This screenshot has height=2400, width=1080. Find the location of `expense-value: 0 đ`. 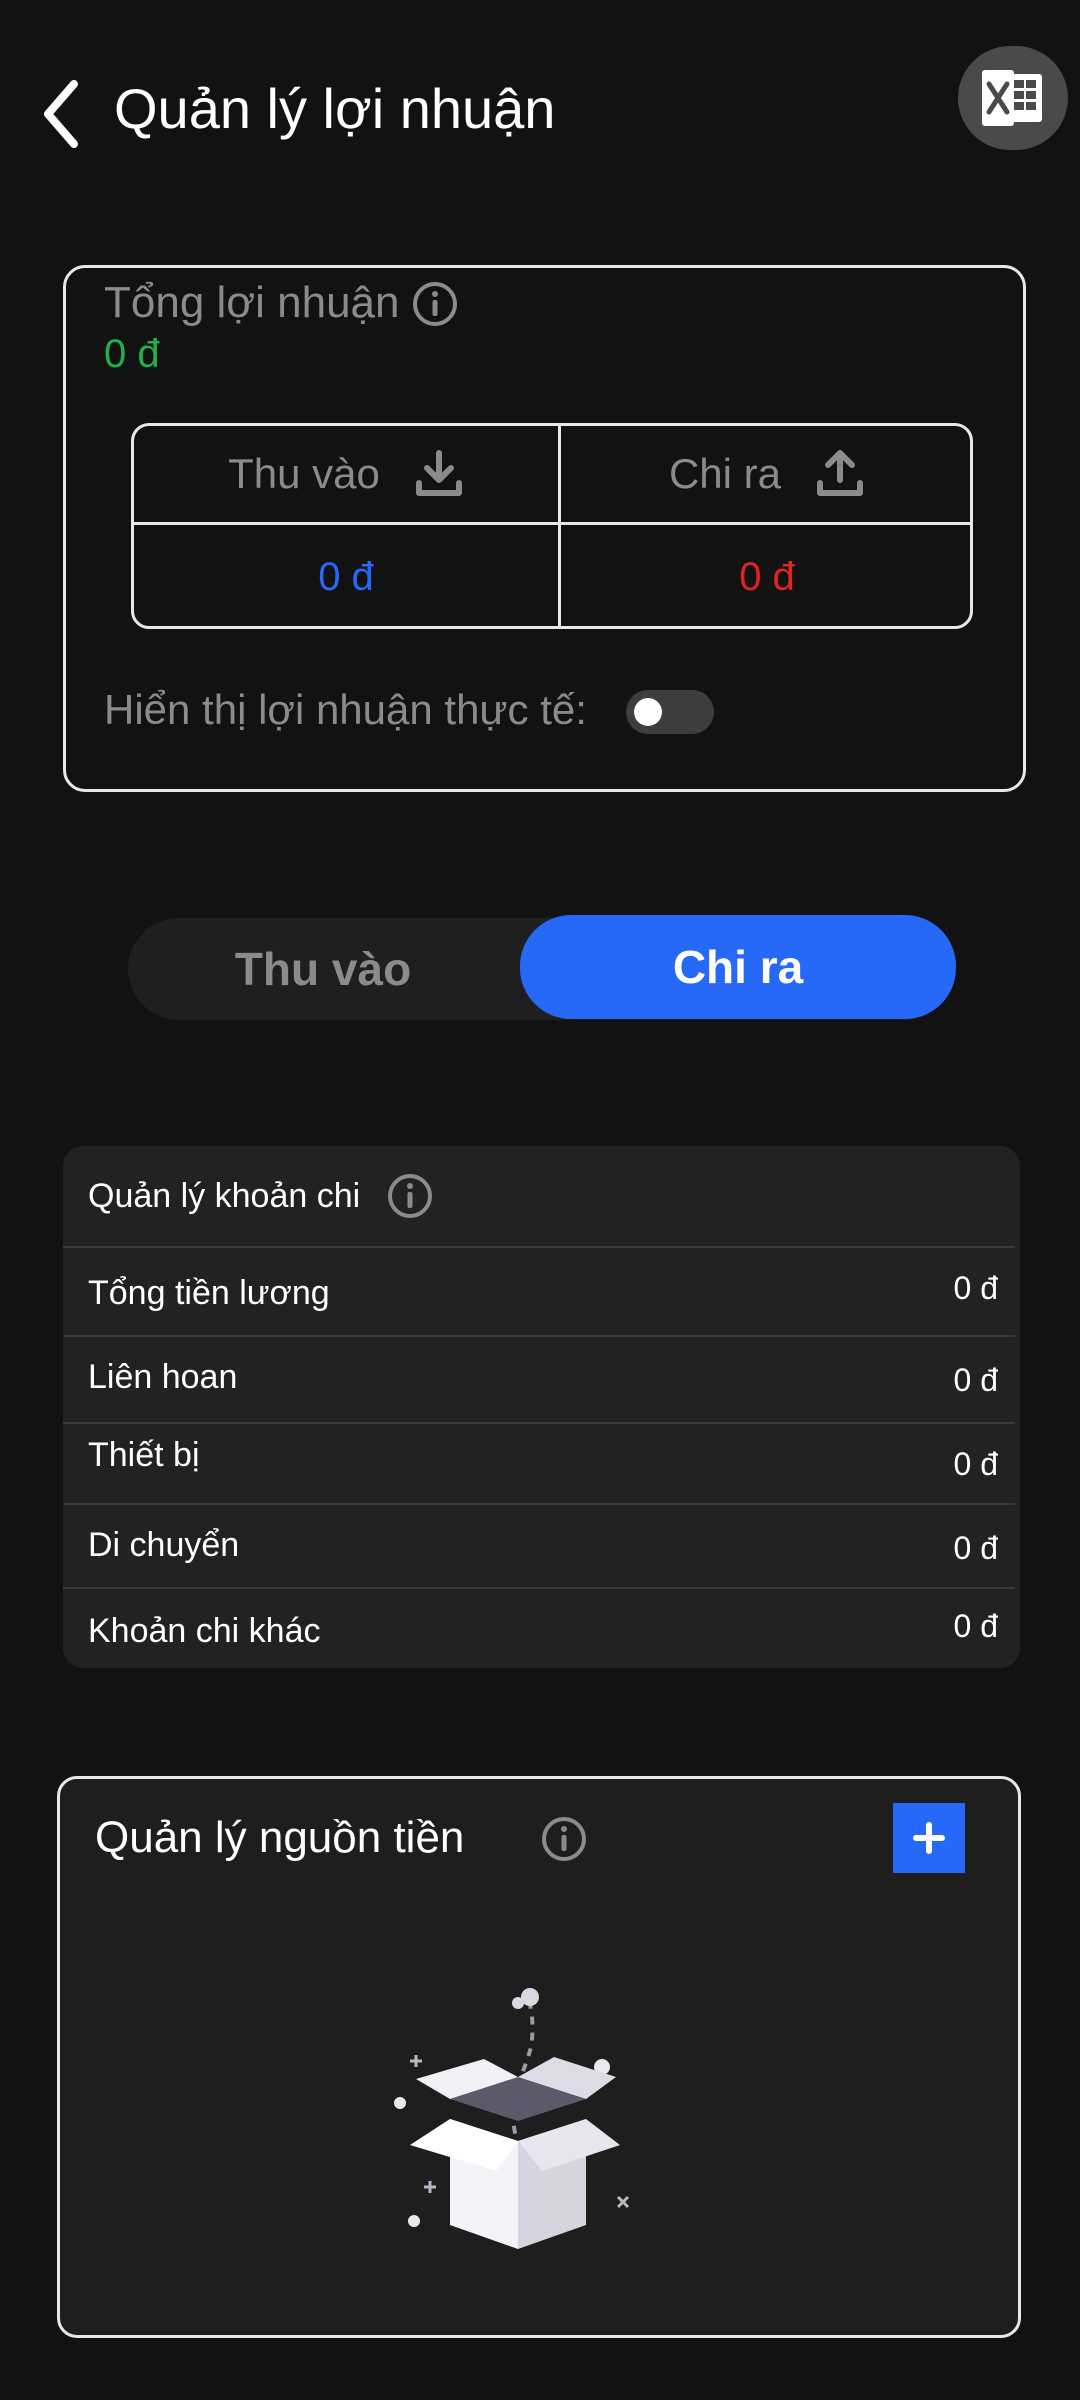

expense-value: 0 đ is located at coordinates (767, 576).